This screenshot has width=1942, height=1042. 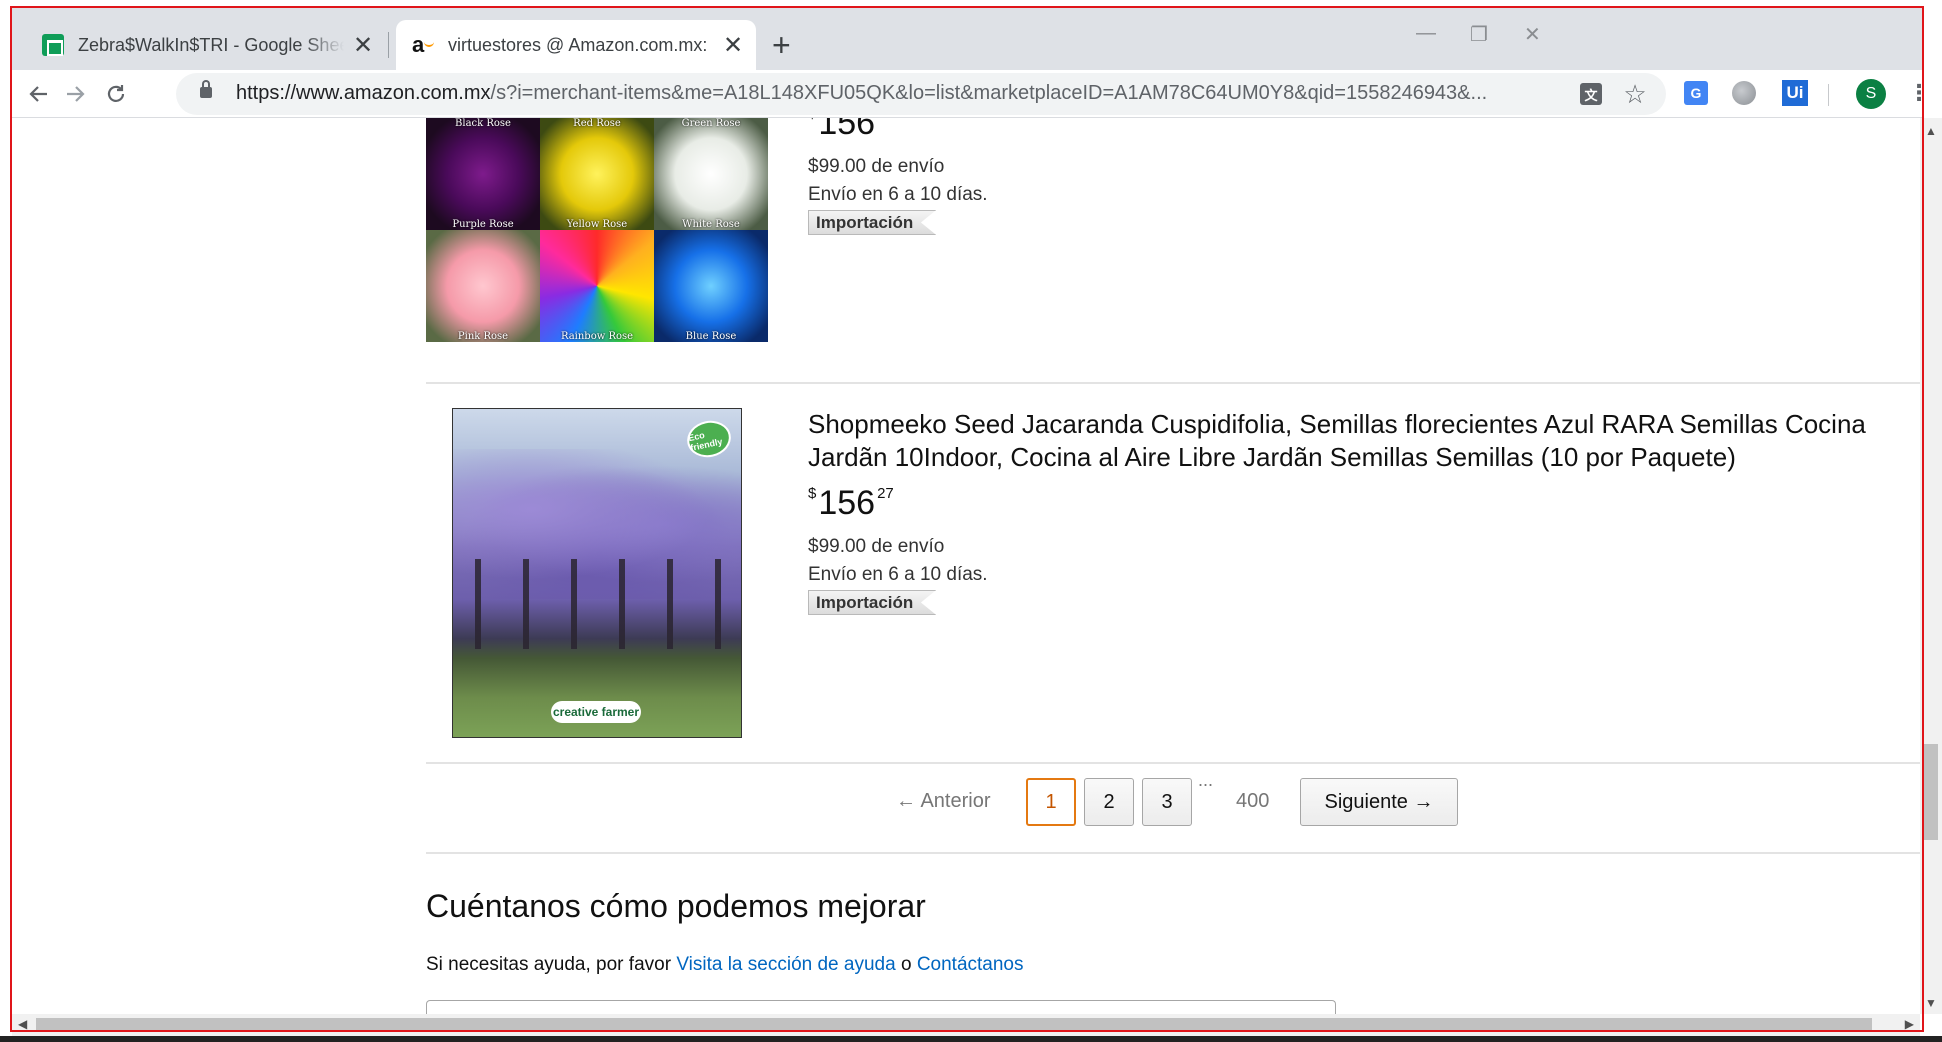 I want to click on horizontal-scroll-thumb, so click(x=954, y=1025).